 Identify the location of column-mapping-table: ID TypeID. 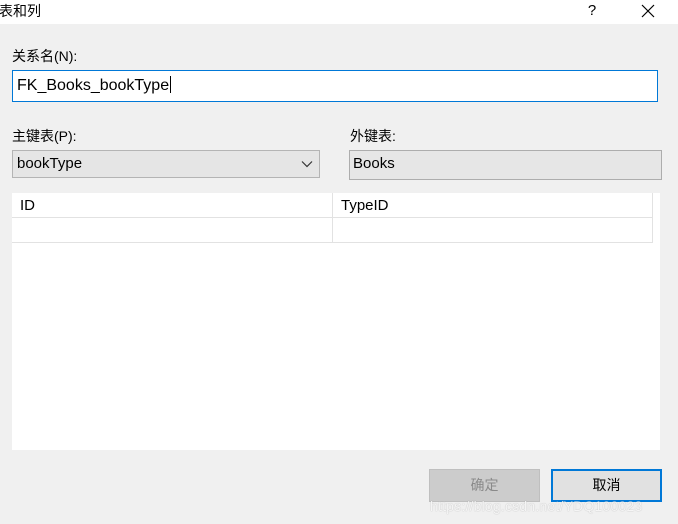
(332, 218).